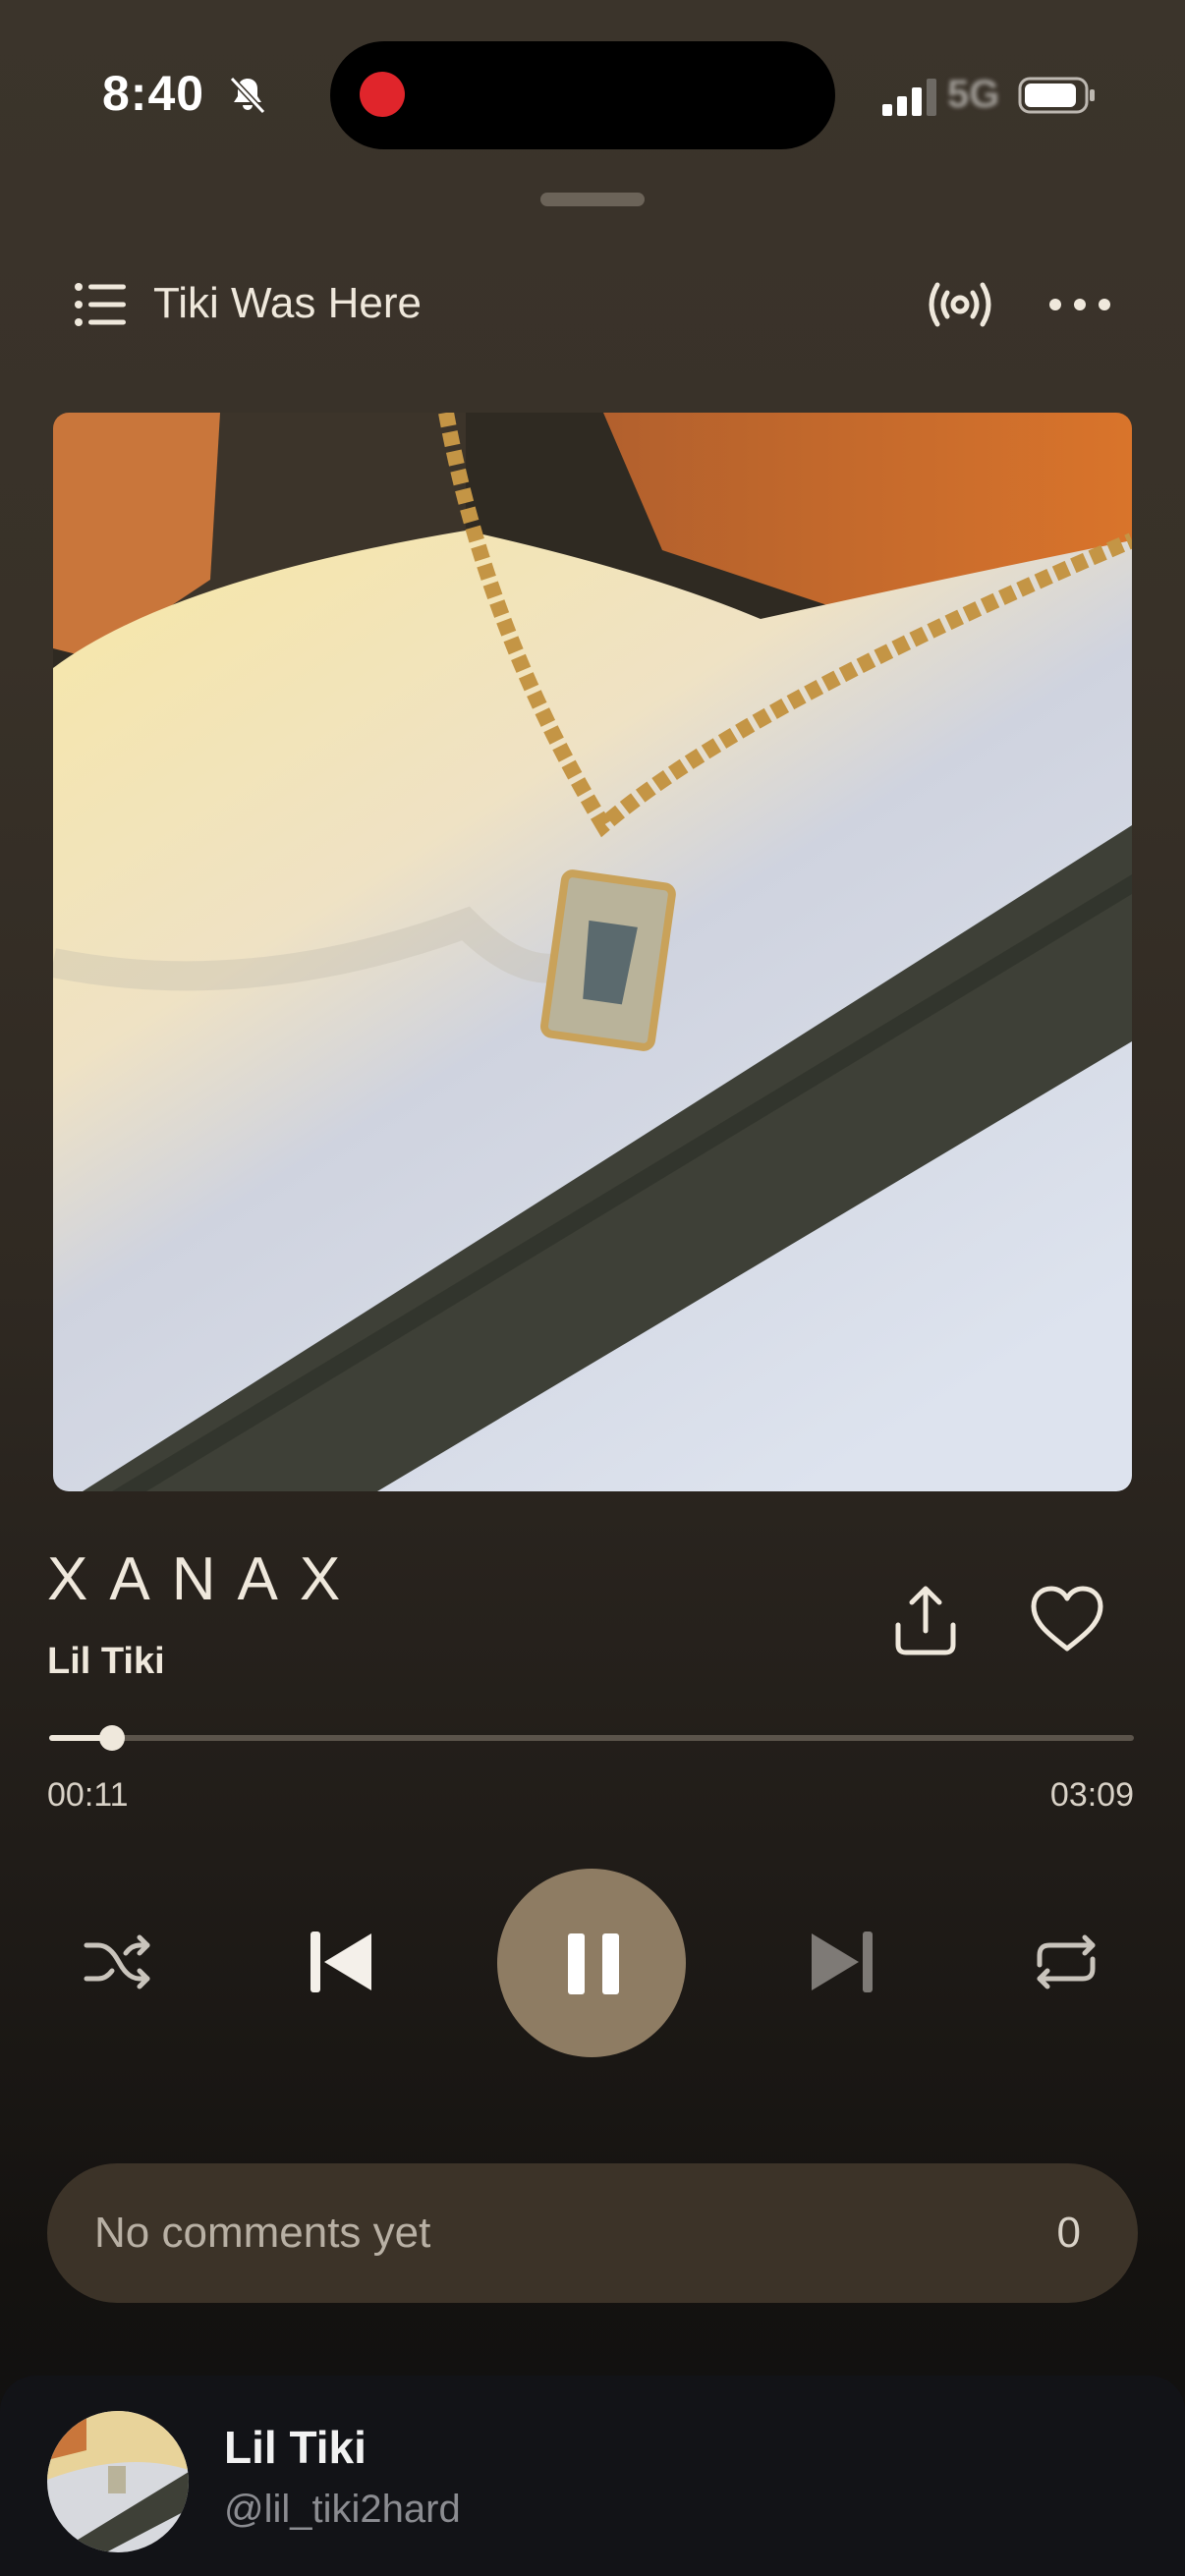 The width and height of the screenshot is (1185, 2576). I want to click on next-icon, so click(842, 1962).